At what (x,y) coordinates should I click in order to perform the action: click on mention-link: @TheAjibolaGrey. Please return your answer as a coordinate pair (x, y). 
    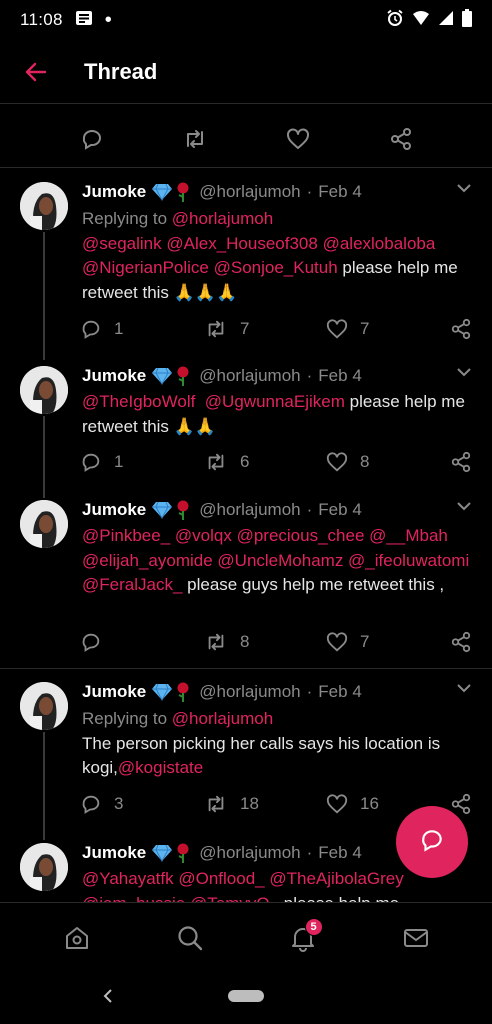
    Looking at the image, I should click on (336, 878).